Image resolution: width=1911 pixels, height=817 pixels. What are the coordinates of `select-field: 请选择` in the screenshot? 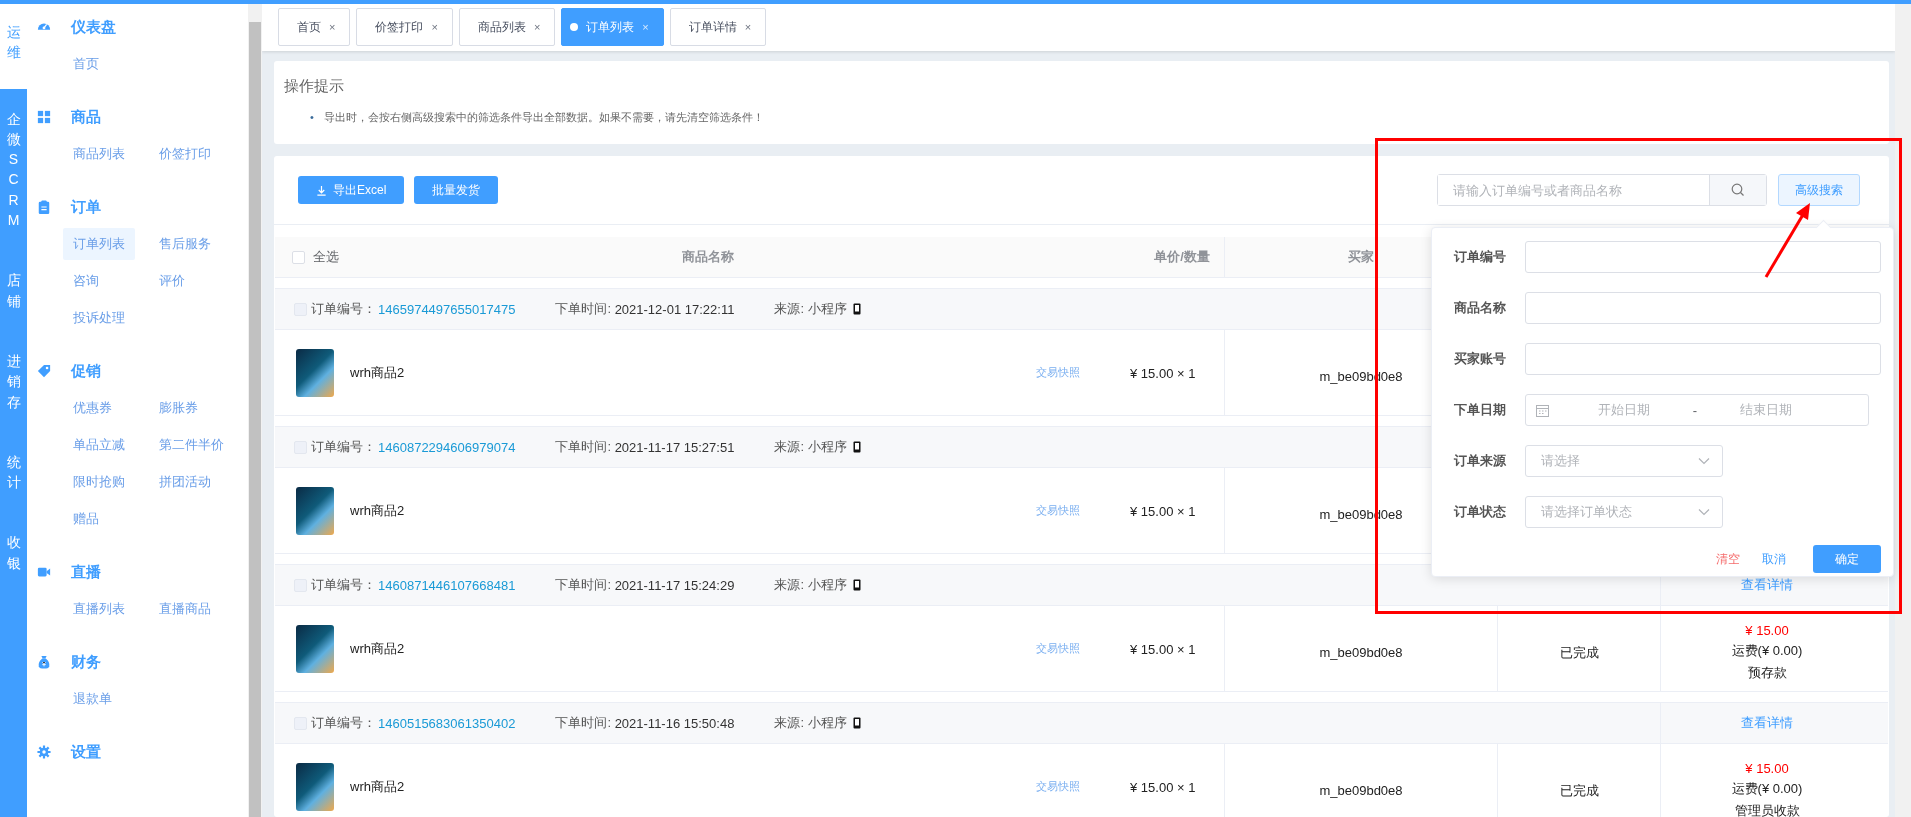 It's located at (1624, 461).